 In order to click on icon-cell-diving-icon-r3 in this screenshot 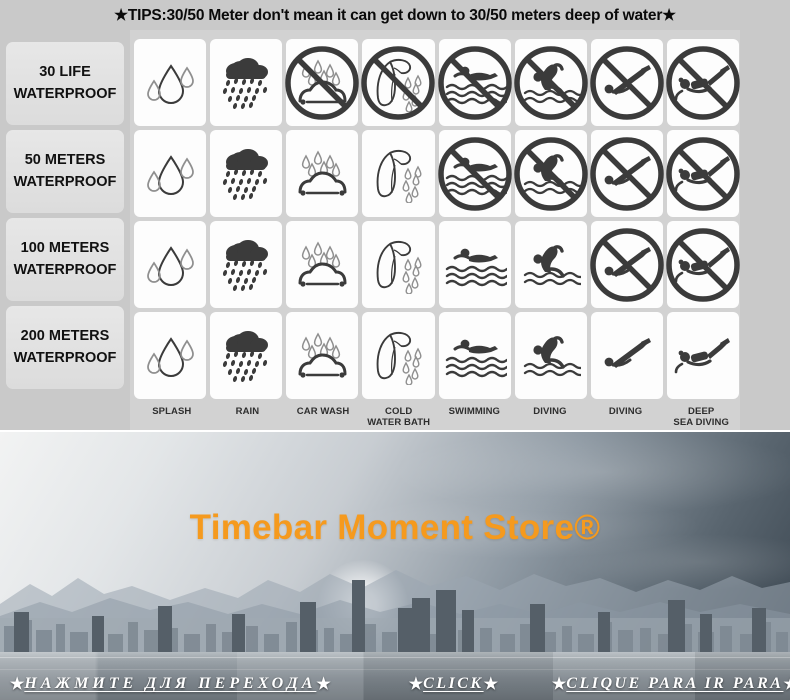, I will do `click(550, 264)`.